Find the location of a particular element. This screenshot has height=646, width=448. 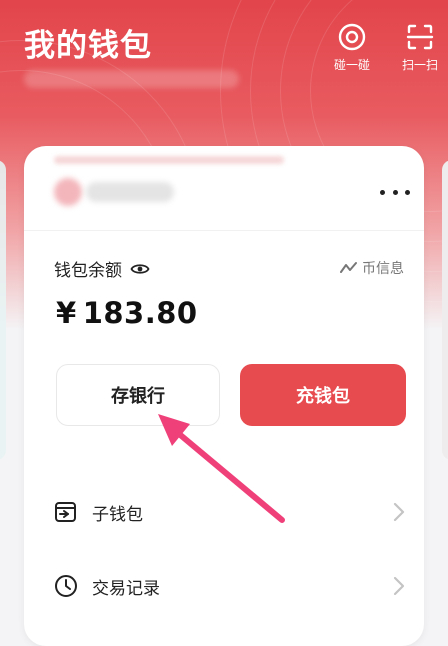

list-item-sub-wallet: 子钱包 is located at coordinates (230, 512).